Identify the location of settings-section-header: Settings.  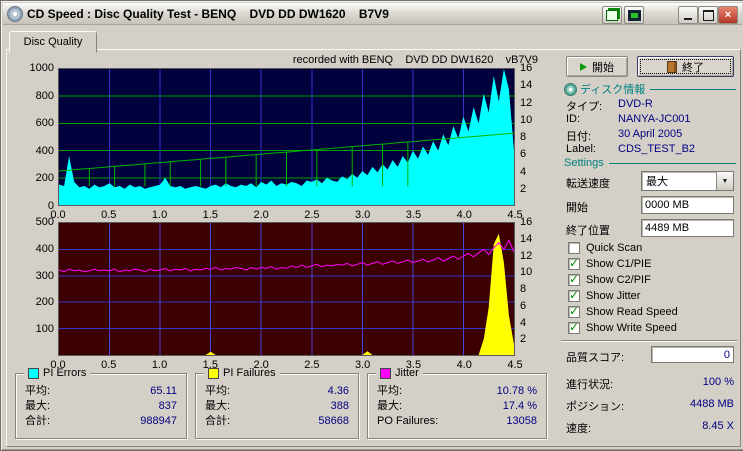
(650, 163).